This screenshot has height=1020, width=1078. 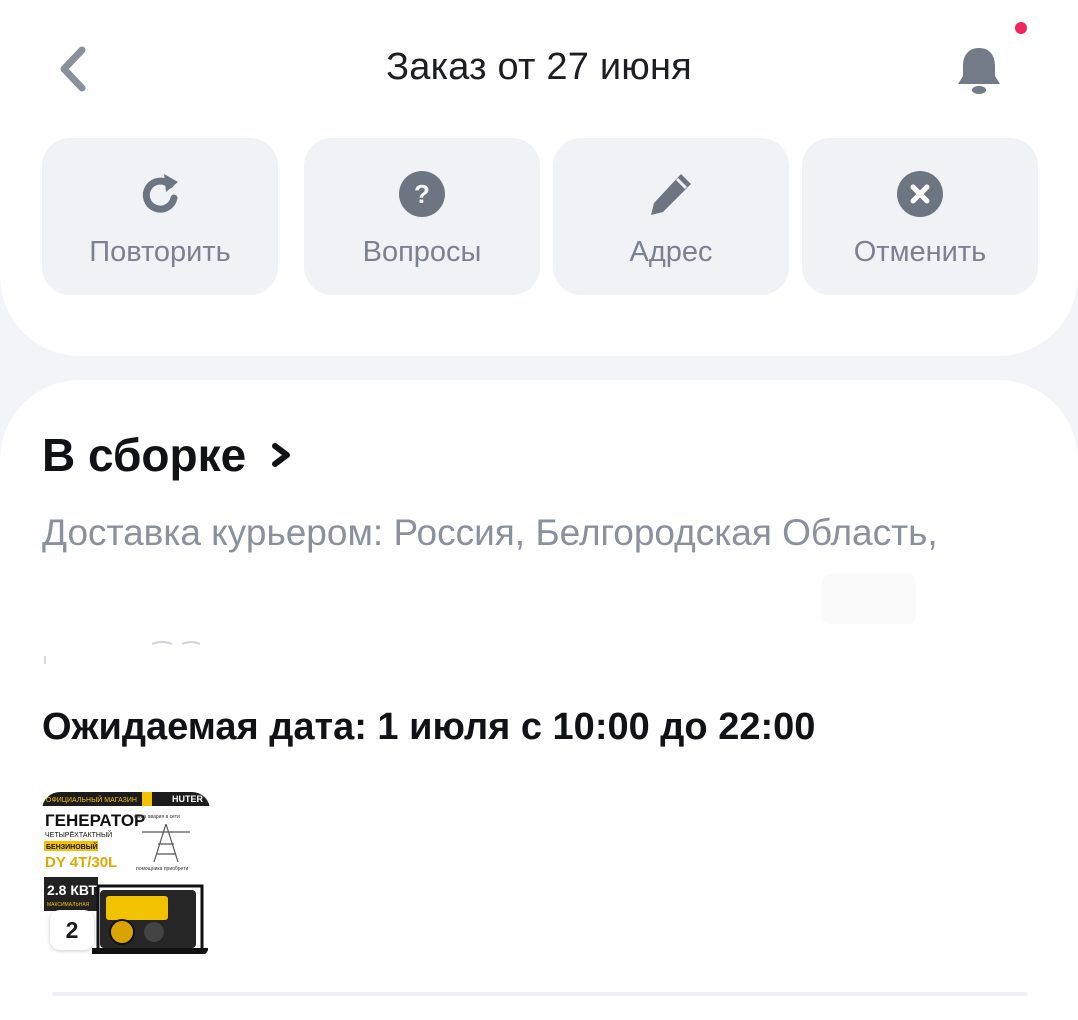 What do you see at coordinates (144, 455) in the screenshot?
I see `order-status-label: В сборке` at bounding box center [144, 455].